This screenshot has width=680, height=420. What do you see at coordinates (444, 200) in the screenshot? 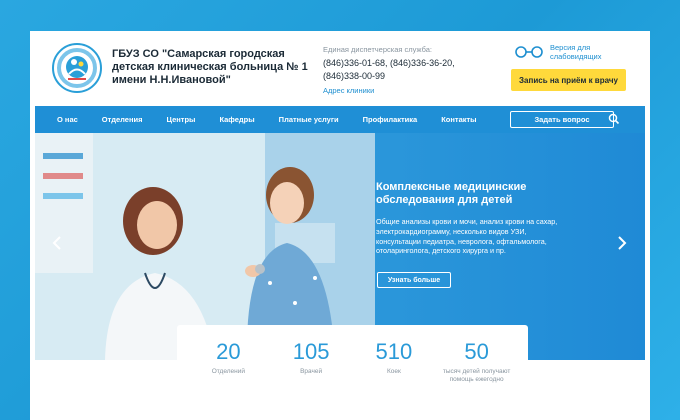
I see `hero-title-line: обследования для детей` at bounding box center [444, 200].